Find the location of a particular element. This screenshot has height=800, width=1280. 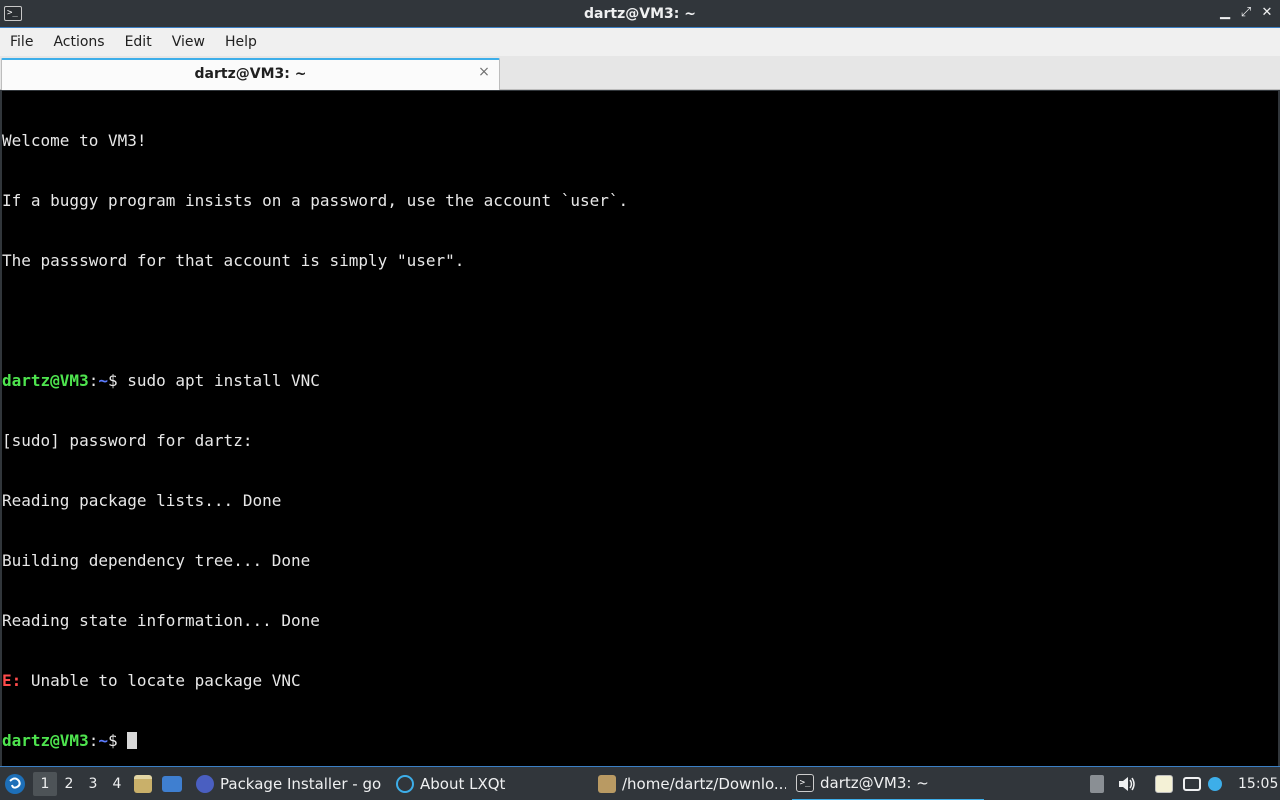

window-titlebar: >_ dartz@VM3: ~ ▁ ⤢ ✕ is located at coordinates (640, 14).